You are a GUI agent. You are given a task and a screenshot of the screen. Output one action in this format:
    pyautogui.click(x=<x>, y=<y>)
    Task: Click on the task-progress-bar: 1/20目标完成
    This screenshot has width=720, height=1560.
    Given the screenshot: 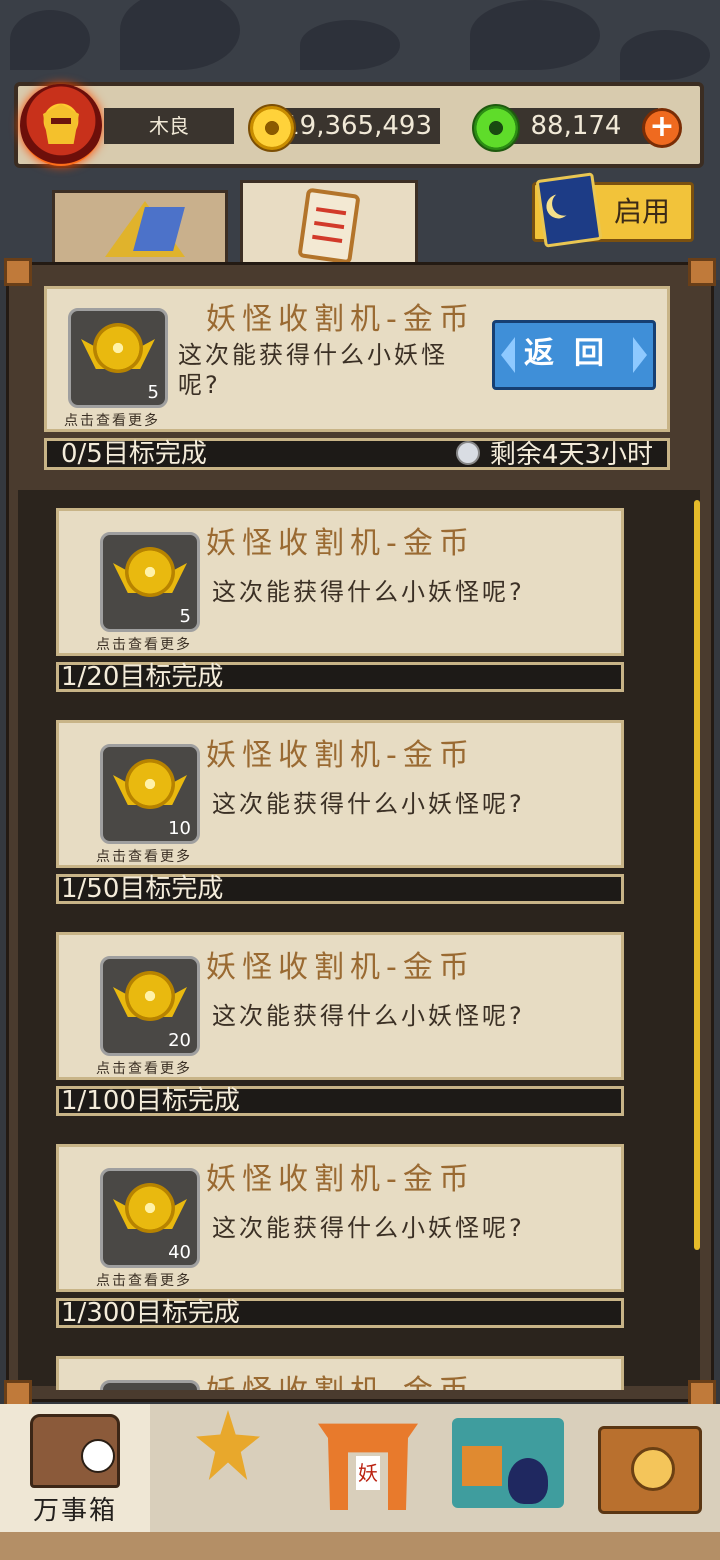 What is the action you would take?
    pyautogui.click(x=340, y=677)
    